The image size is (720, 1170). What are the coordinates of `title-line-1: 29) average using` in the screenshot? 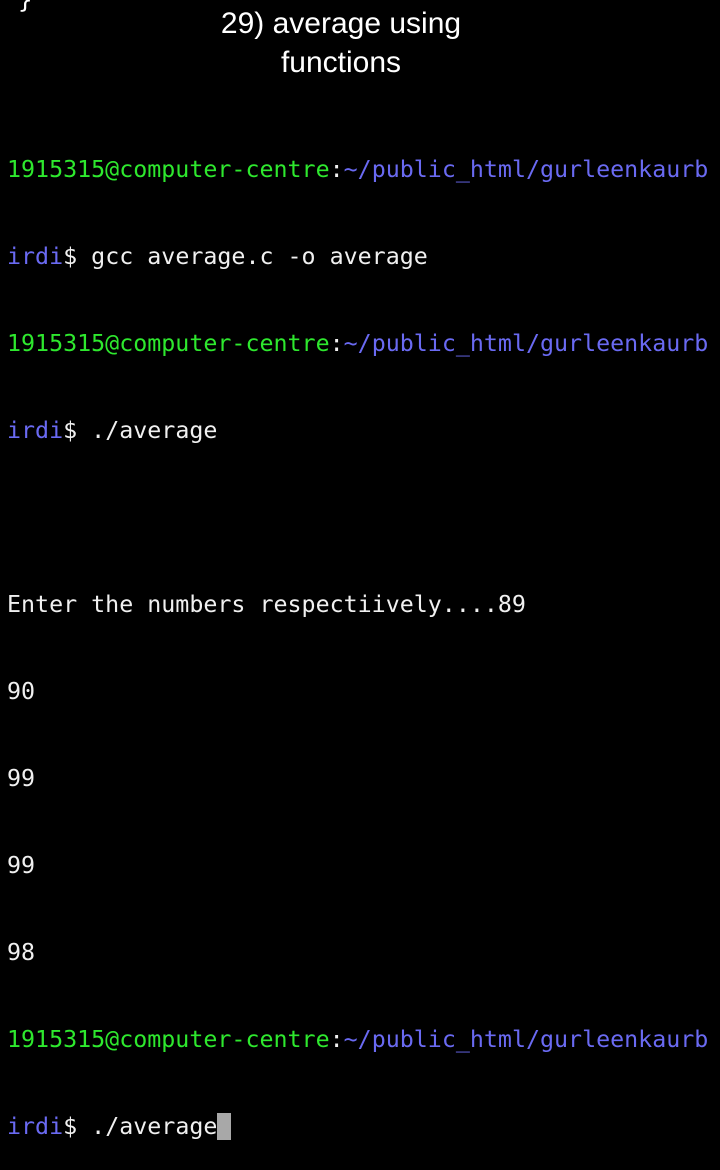 It's located at (341, 23).